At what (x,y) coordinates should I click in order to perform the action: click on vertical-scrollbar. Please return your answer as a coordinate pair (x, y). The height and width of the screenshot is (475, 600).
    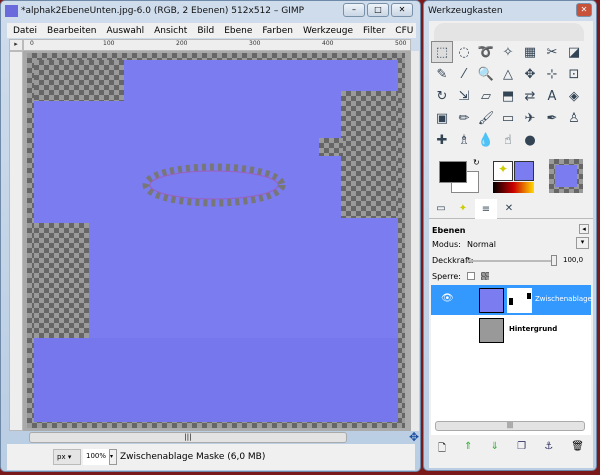
    Looking at the image, I should click on (415, 241).